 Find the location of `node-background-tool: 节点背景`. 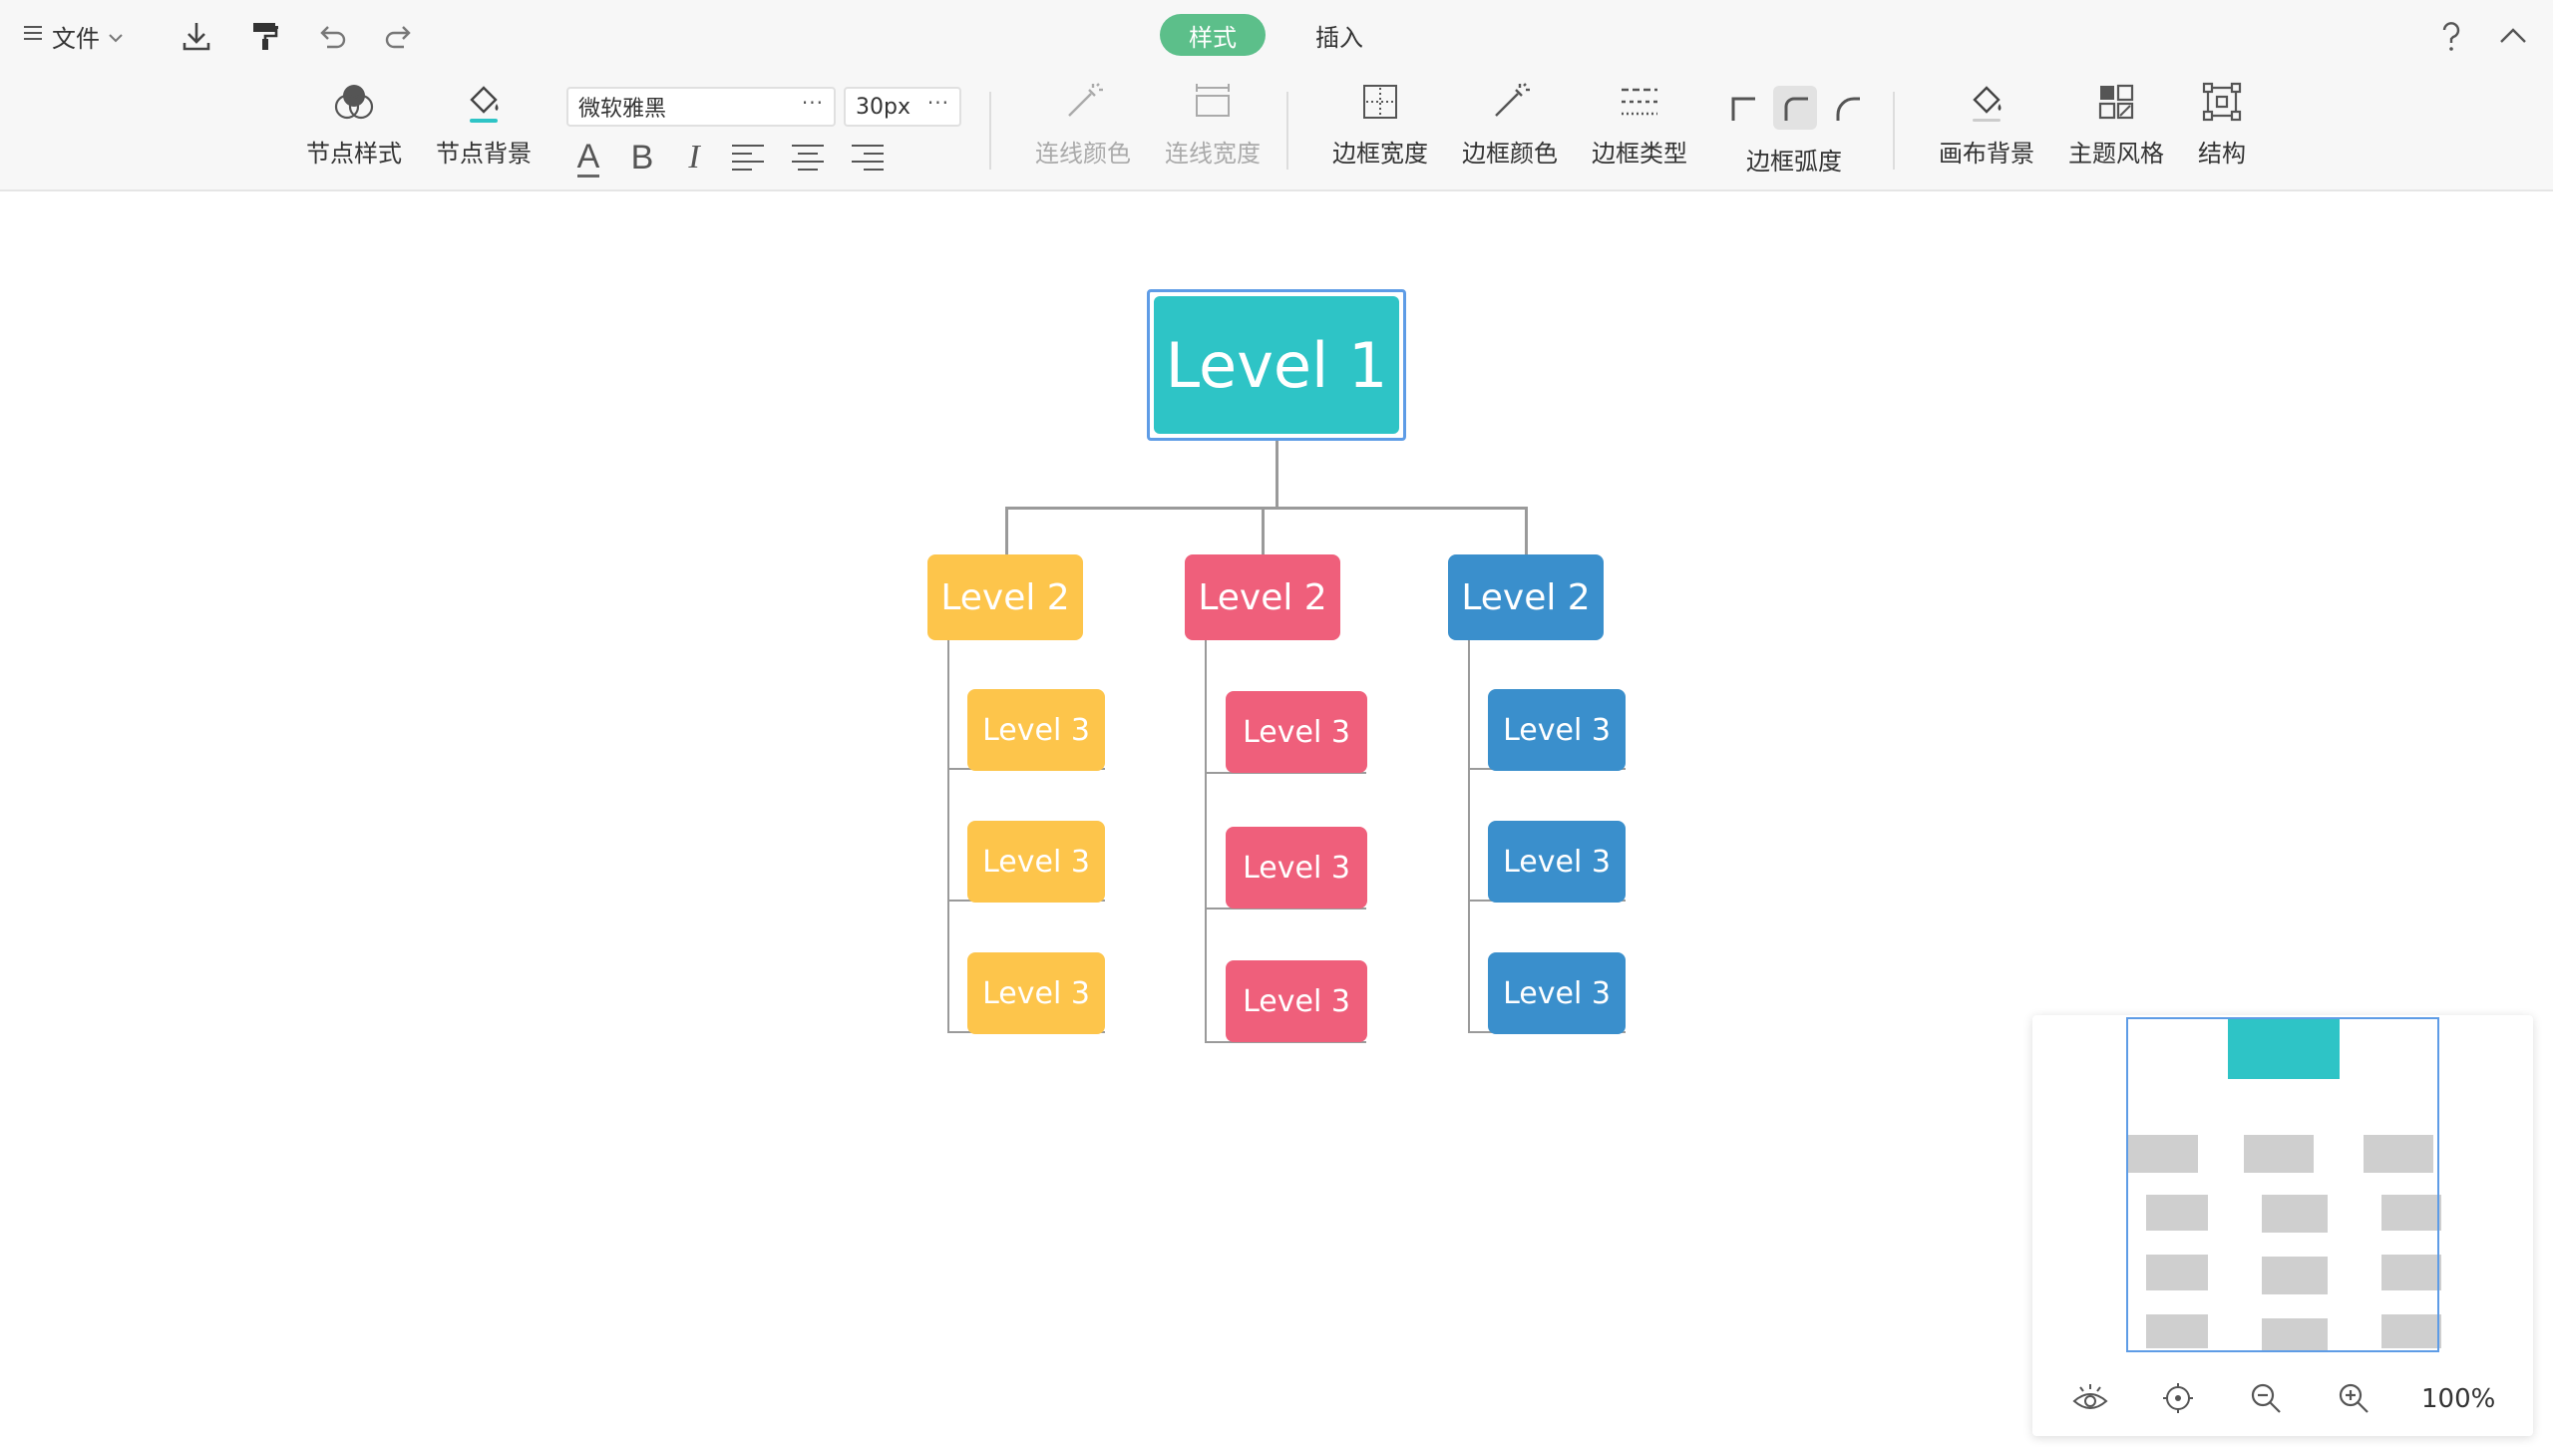

node-background-tool: 节点背景 is located at coordinates (484, 128).